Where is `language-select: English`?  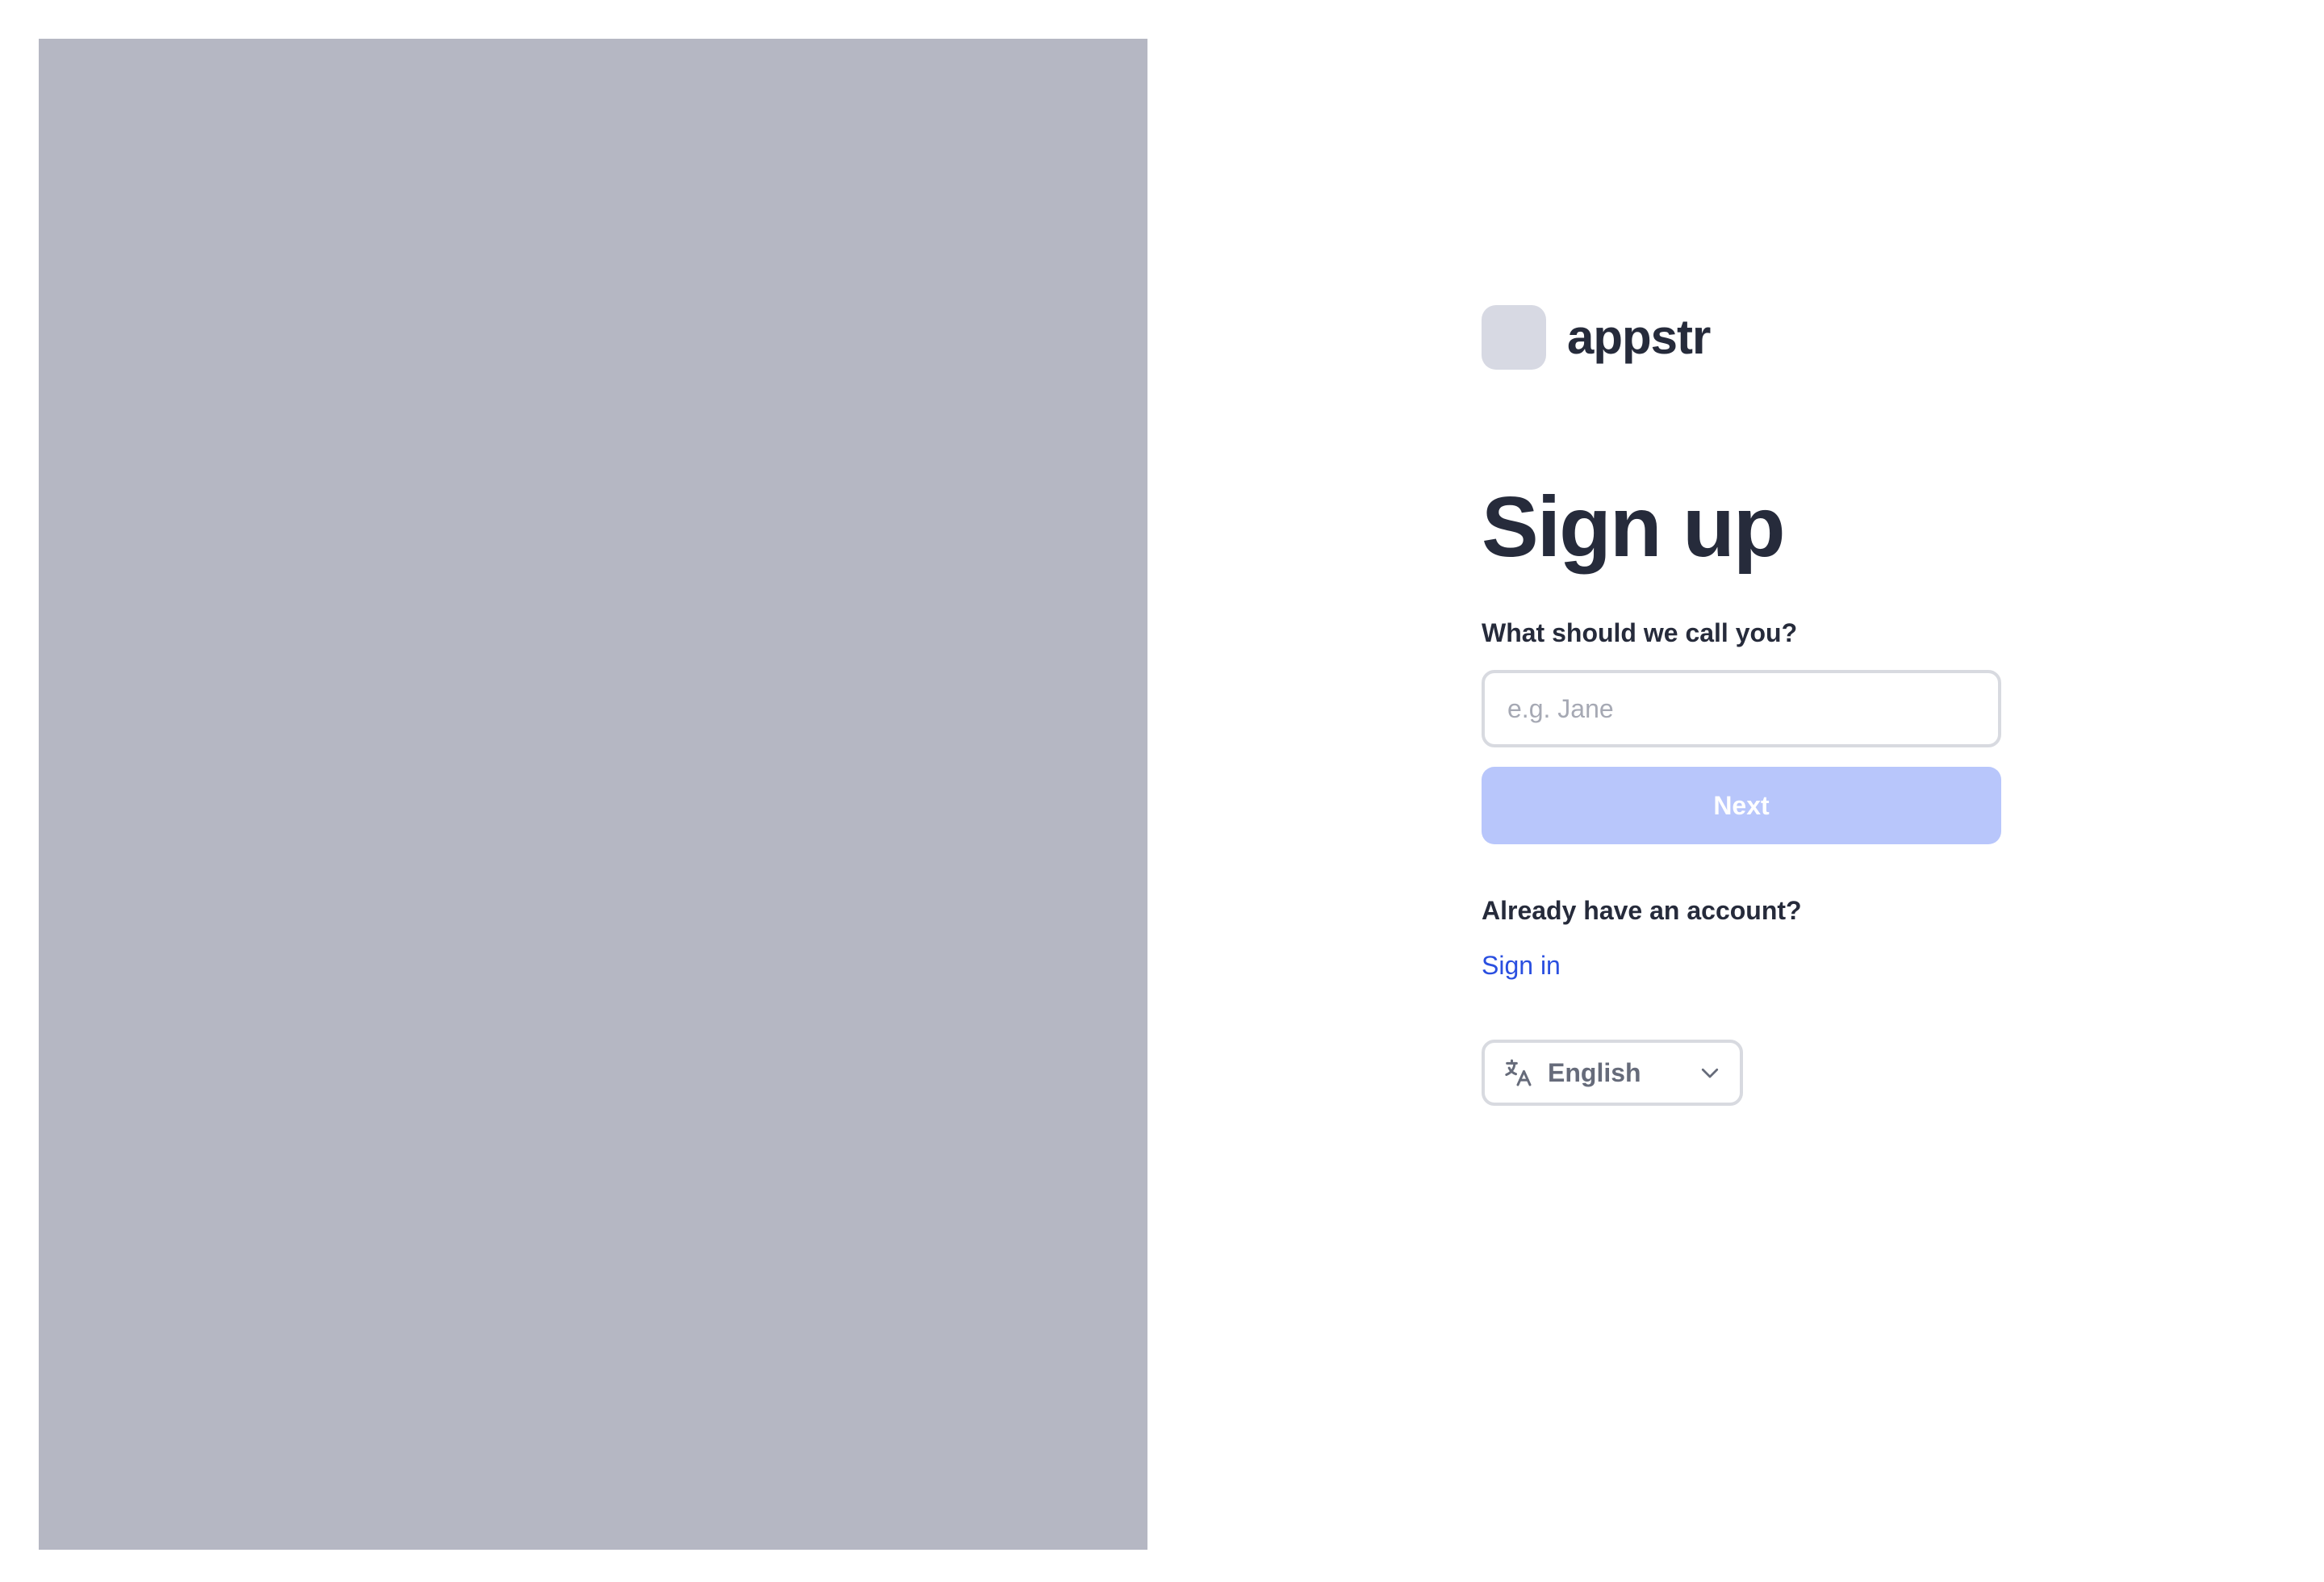
language-select: English is located at coordinates (1612, 1073).